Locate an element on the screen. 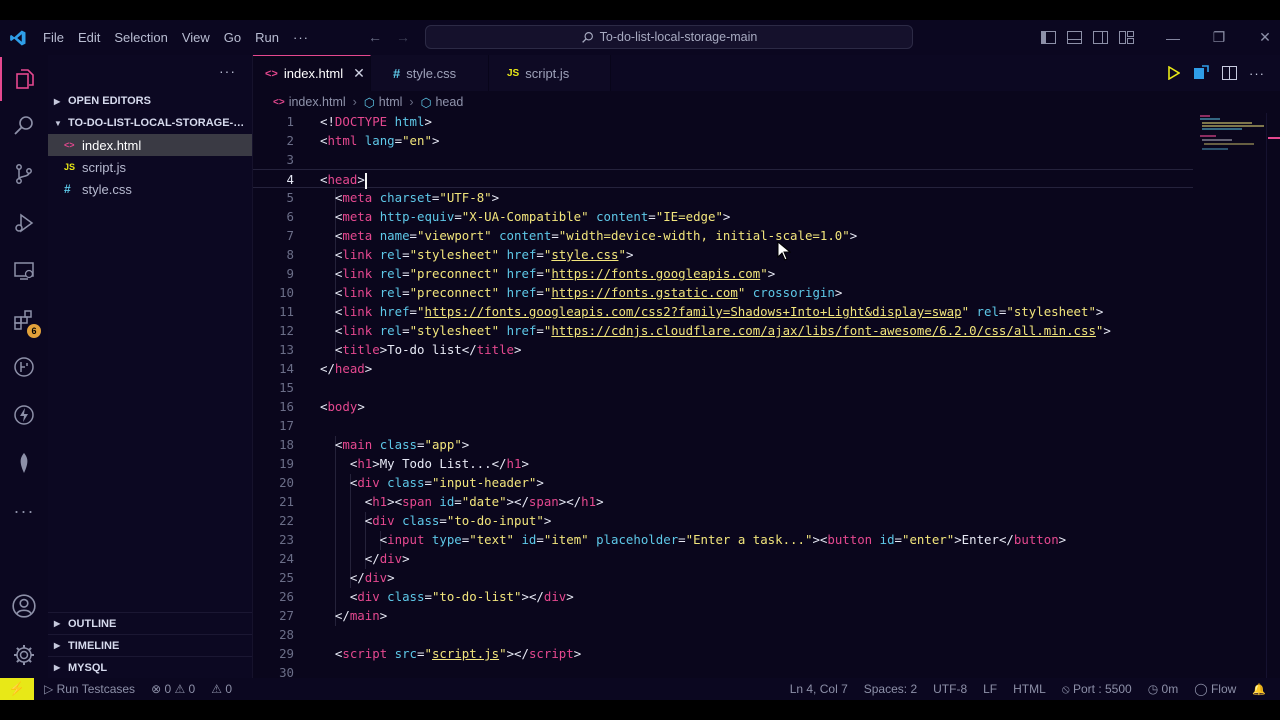 The width and height of the screenshot is (1280, 720). code-line: 3 is located at coordinates (723, 159).